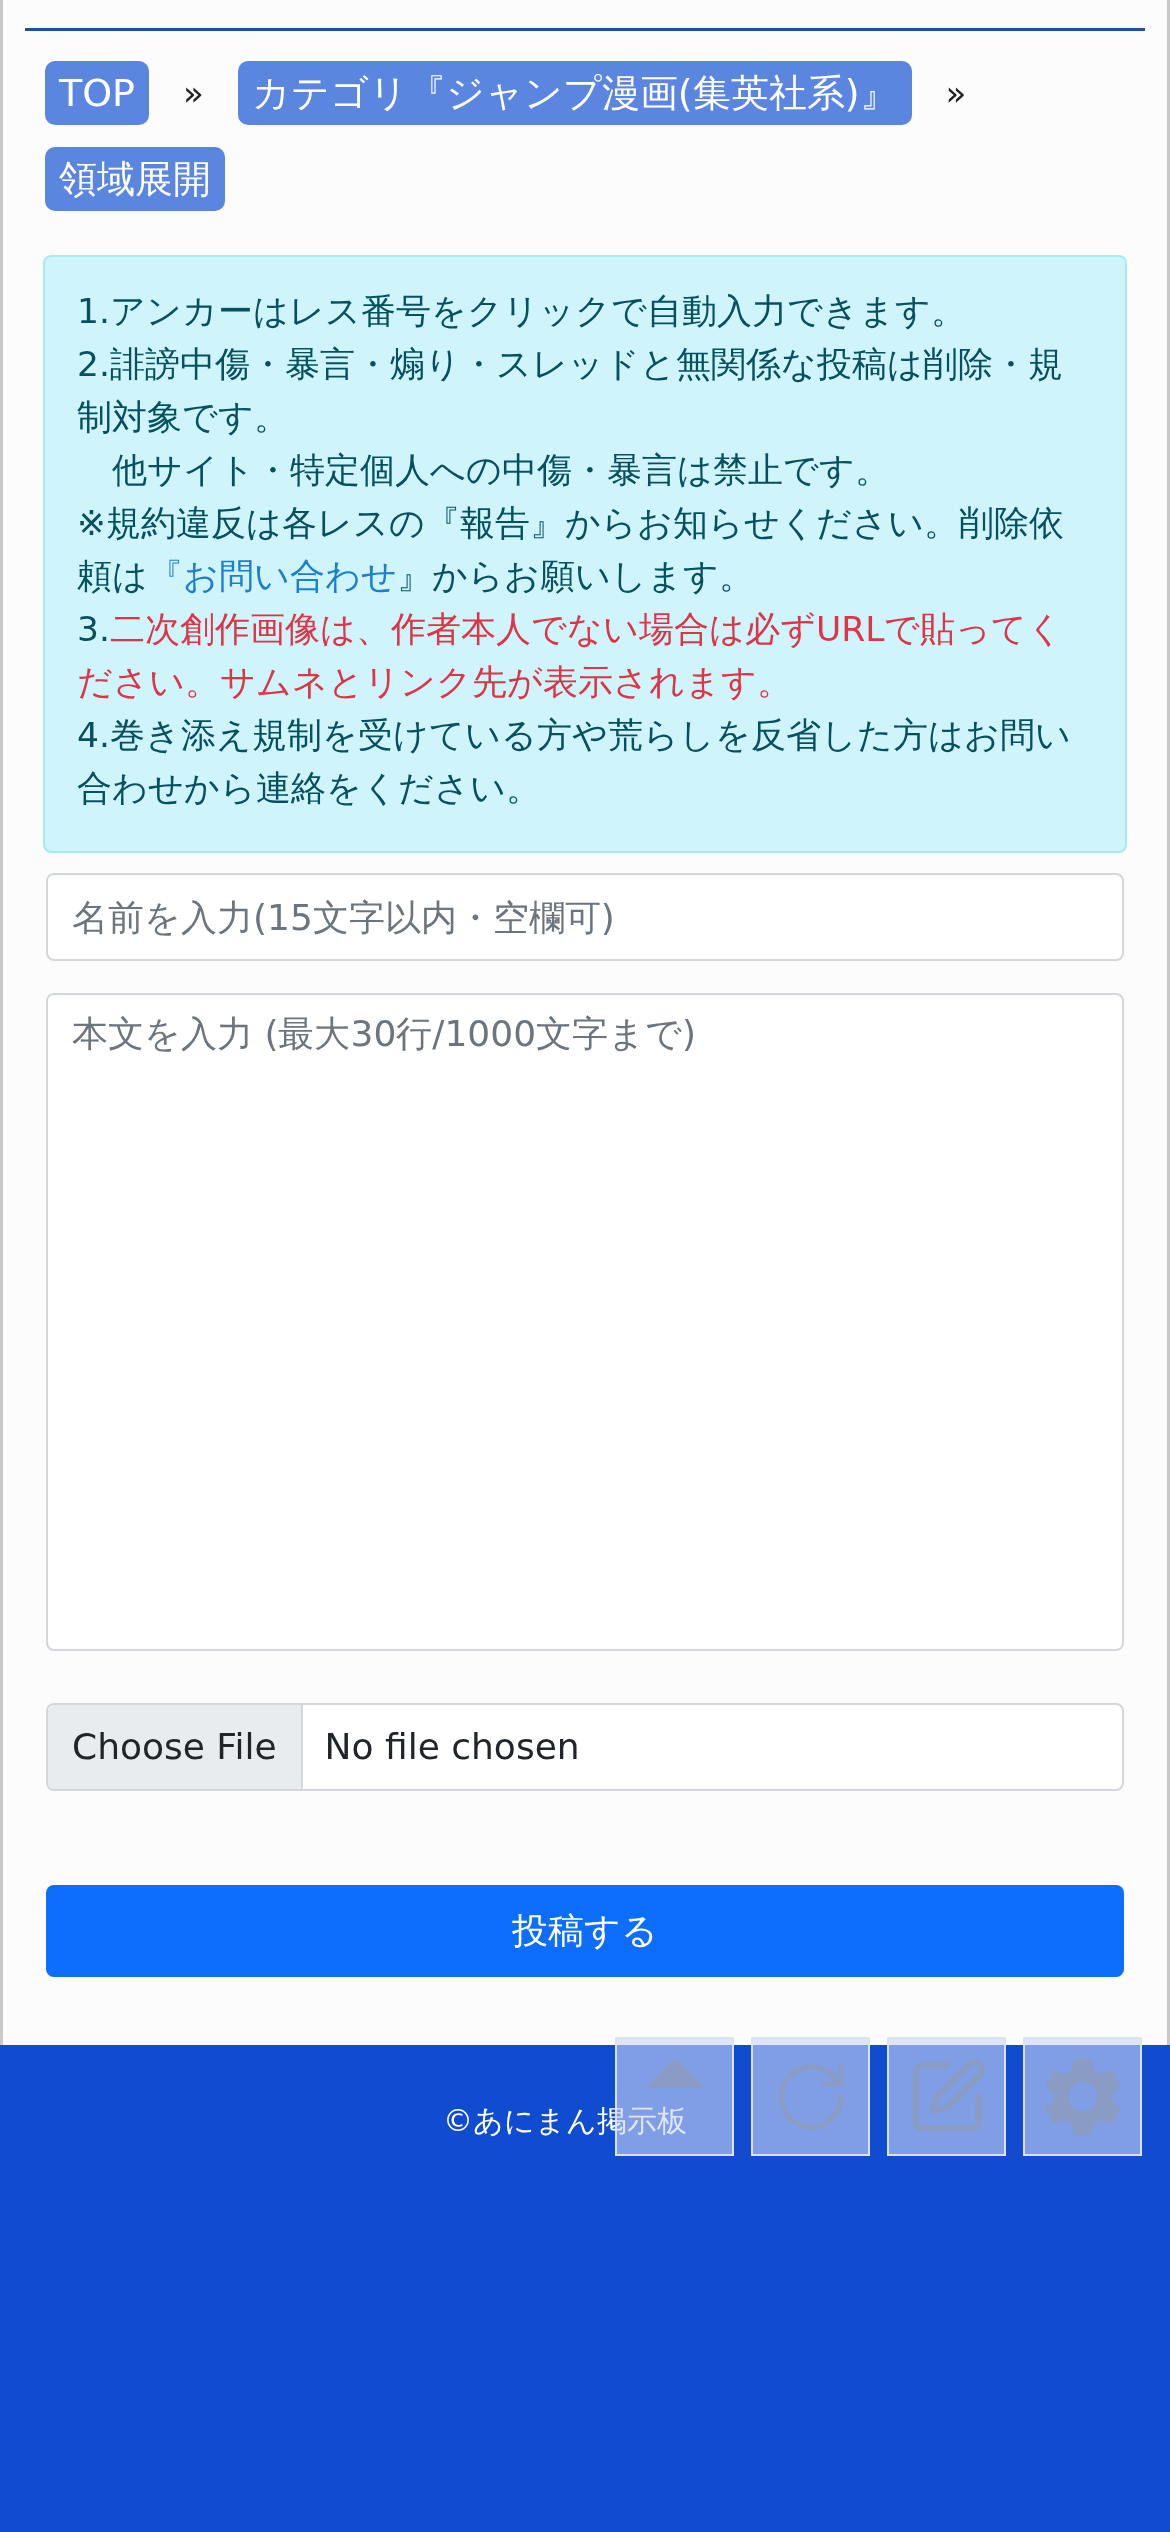 The width and height of the screenshot is (1170, 2532). Describe the element at coordinates (135, 179) in the screenshot. I see `breadcrumb-link: 領域展開` at that location.